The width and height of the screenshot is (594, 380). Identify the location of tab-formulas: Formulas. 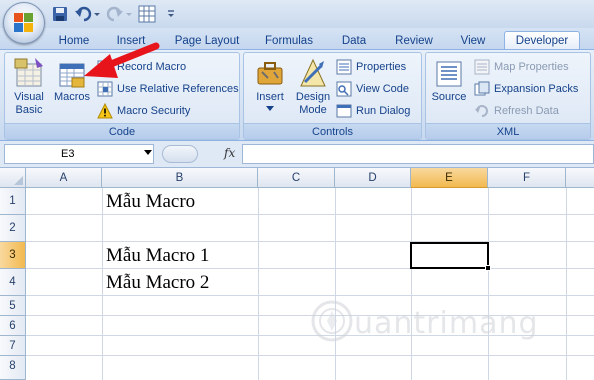
(289, 41).